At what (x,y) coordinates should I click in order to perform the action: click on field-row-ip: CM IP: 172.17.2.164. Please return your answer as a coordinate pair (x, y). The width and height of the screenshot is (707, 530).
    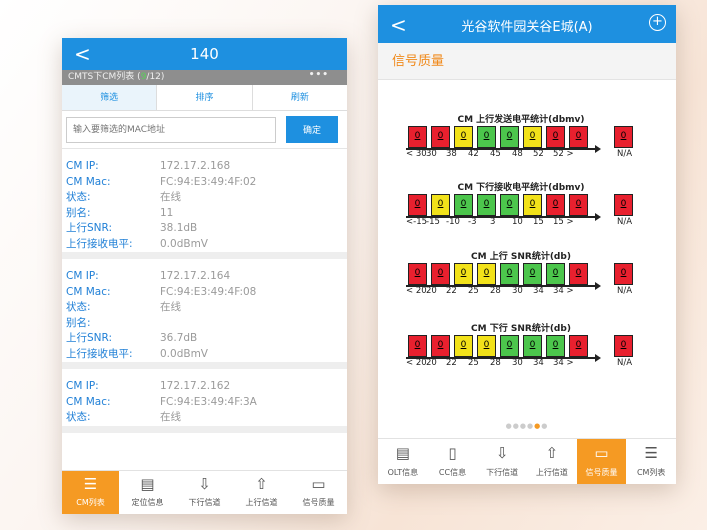
    Looking at the image, I should click on (202, 277).